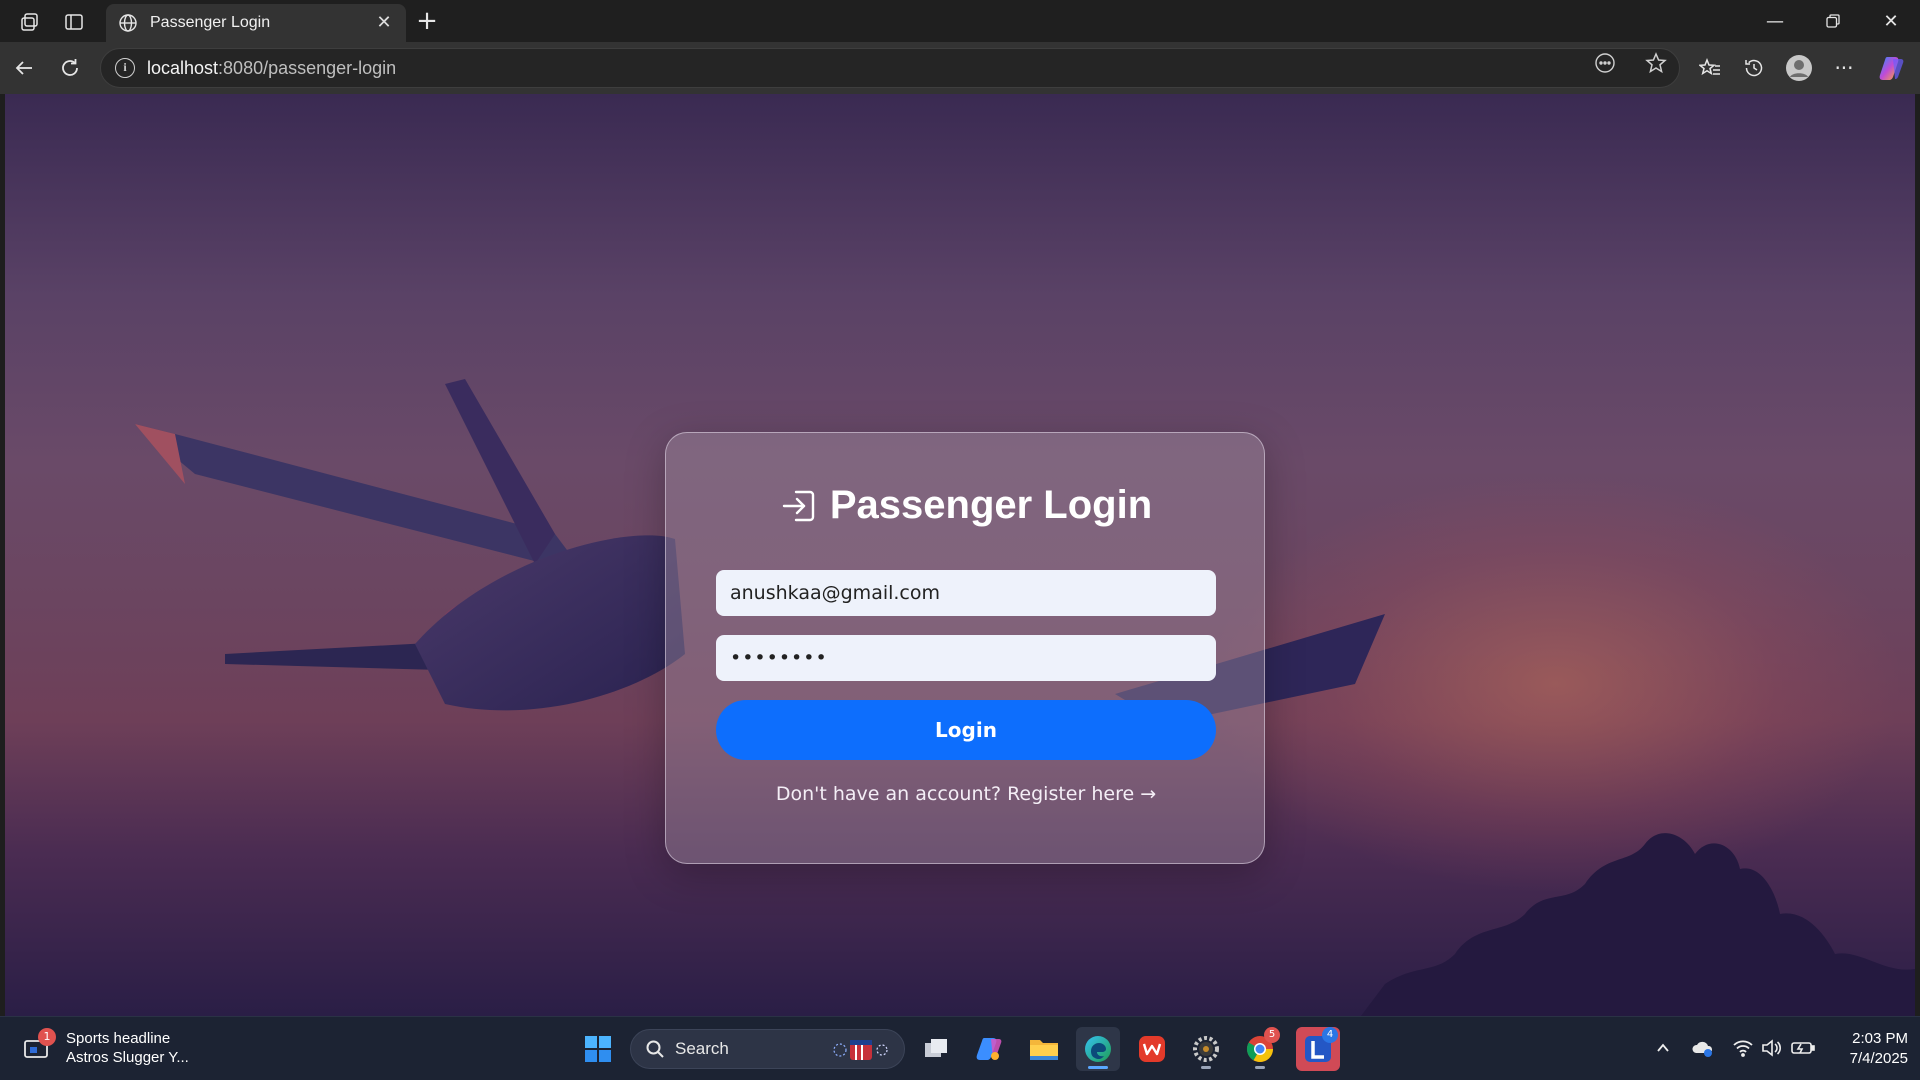 The image size is (1920, 1080). I want to click on settings-gear-icon, so click(1206, 1049).